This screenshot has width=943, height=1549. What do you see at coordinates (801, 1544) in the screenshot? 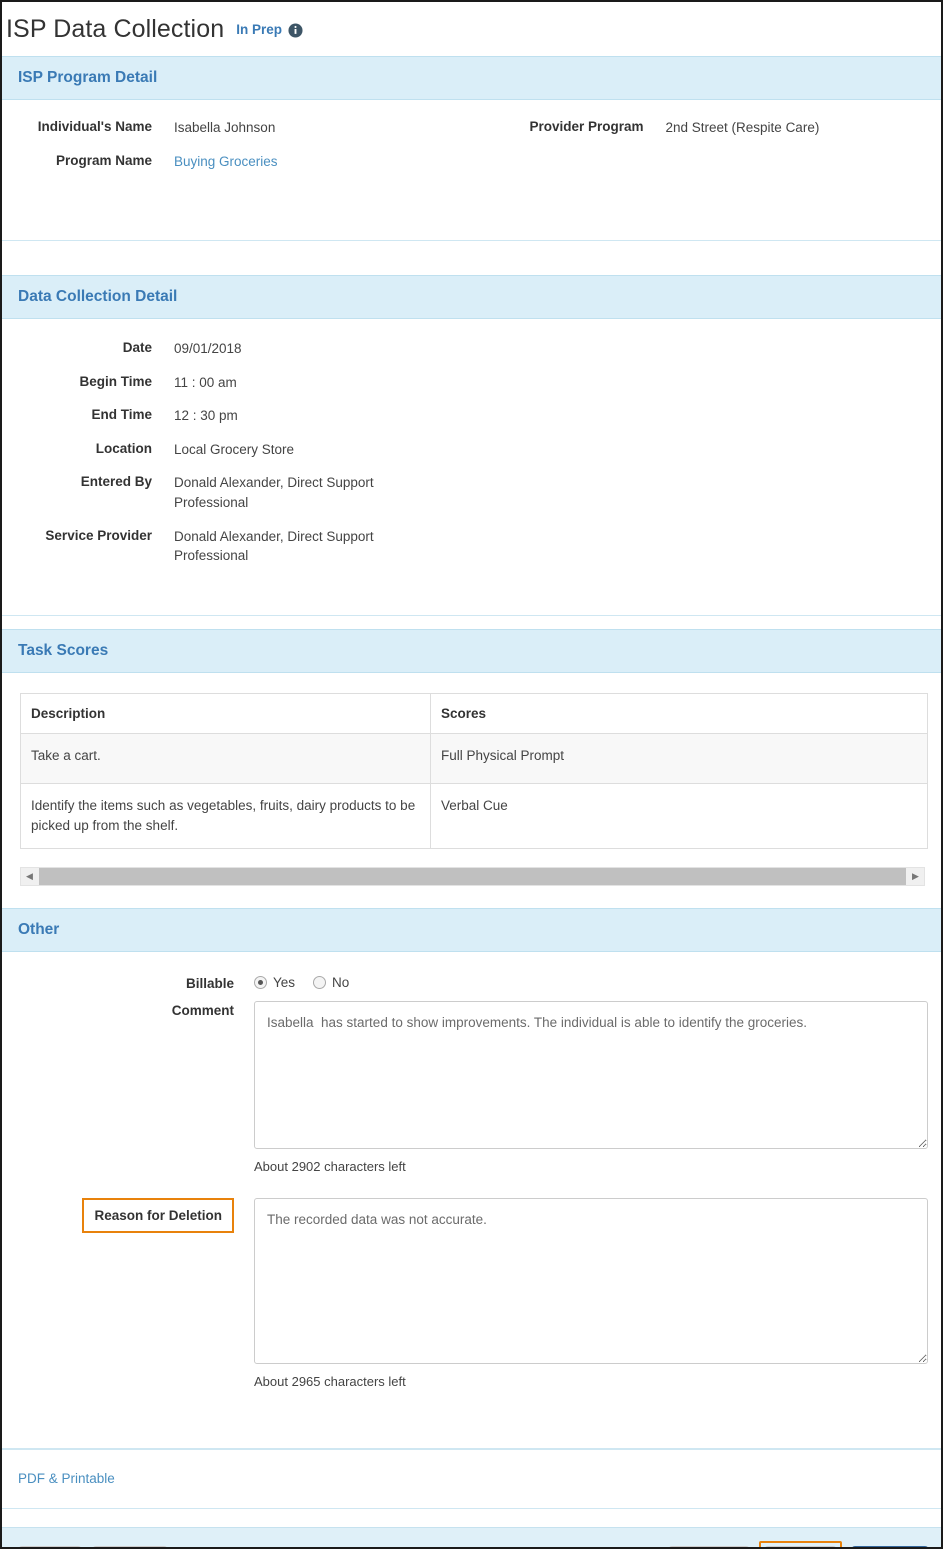
I see `delete-button-highlight: Delete` at bounding box center [801, 1544].